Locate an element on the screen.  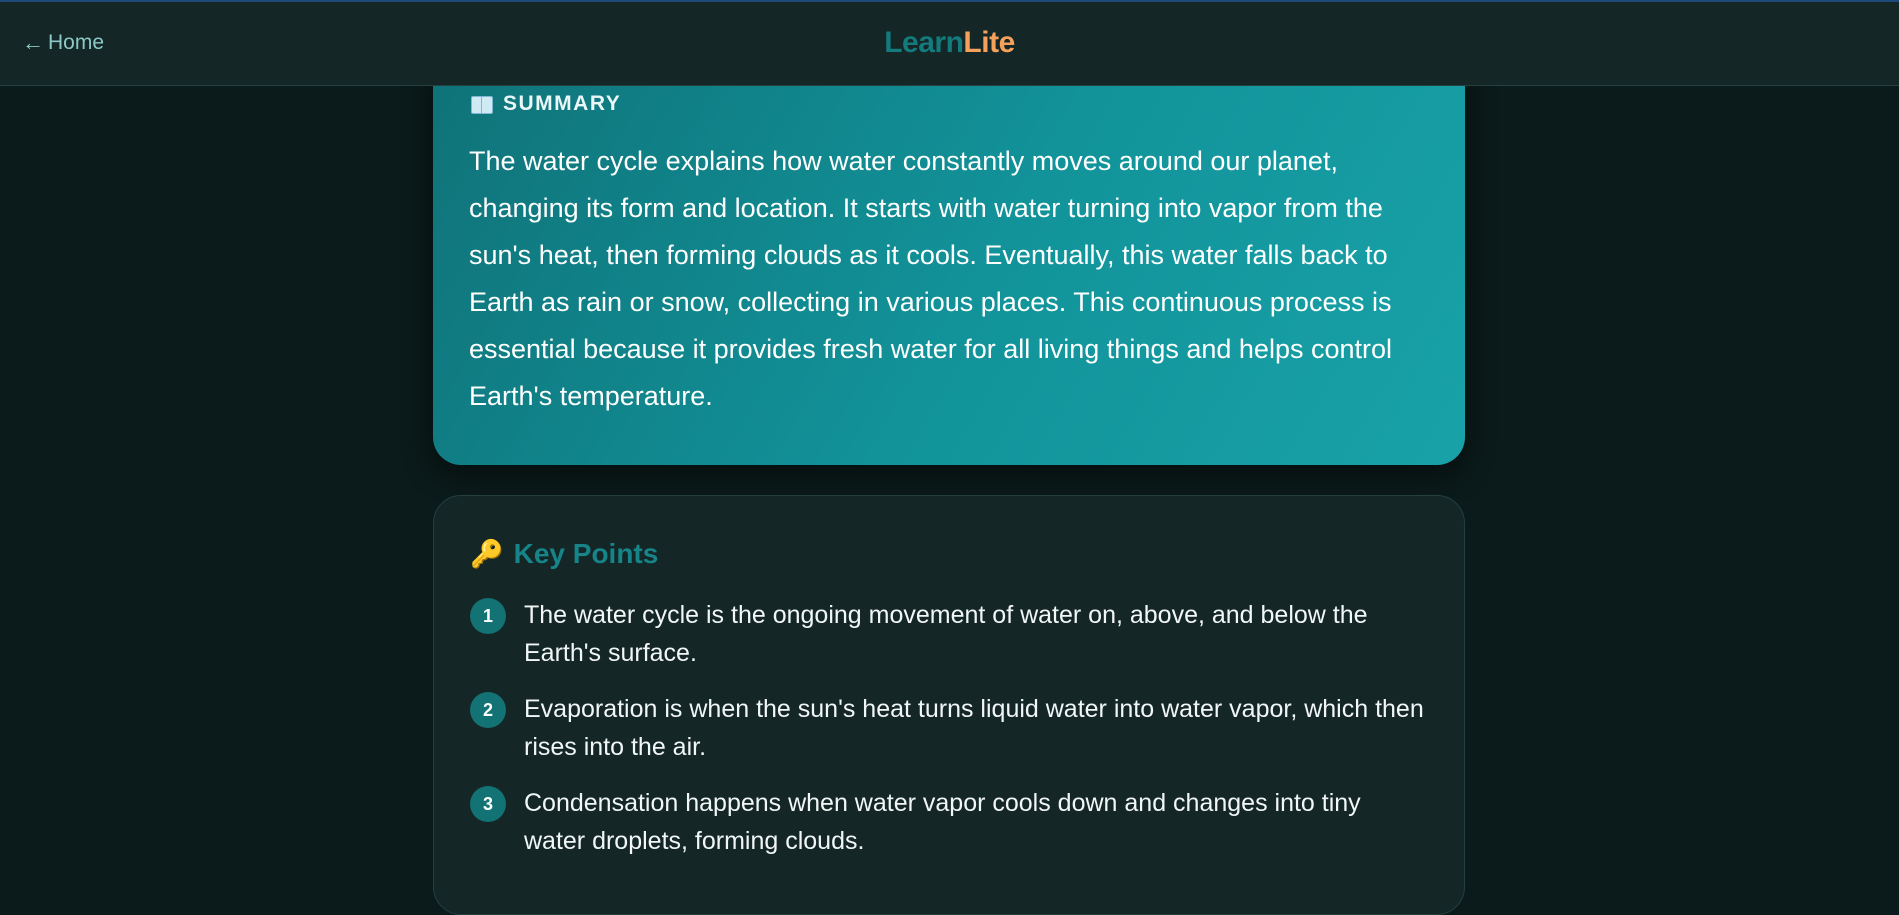
summary-heading: SUMMARY is located at coordinates (950, 104).